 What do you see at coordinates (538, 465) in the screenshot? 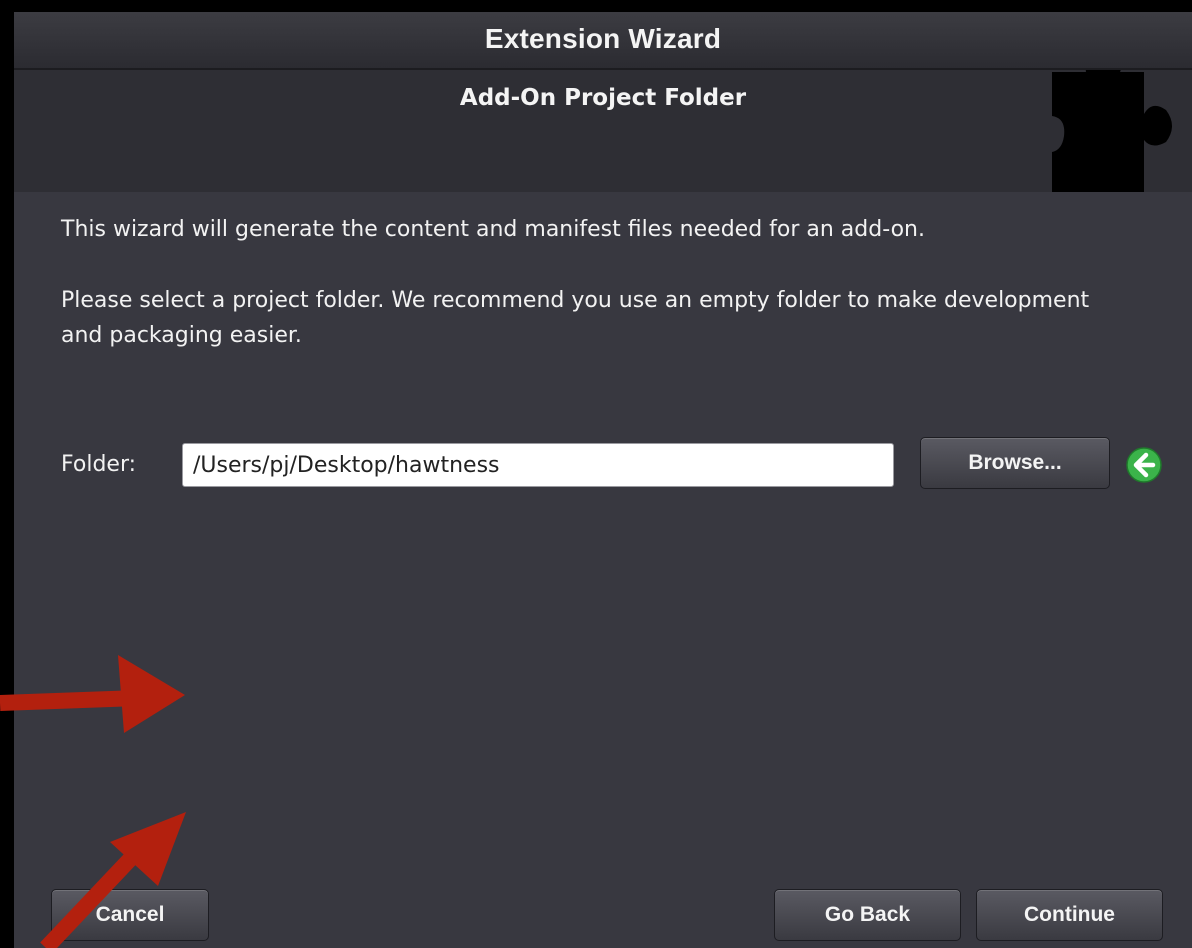
I see `folder-path-input` at bounding box center [538, 465].